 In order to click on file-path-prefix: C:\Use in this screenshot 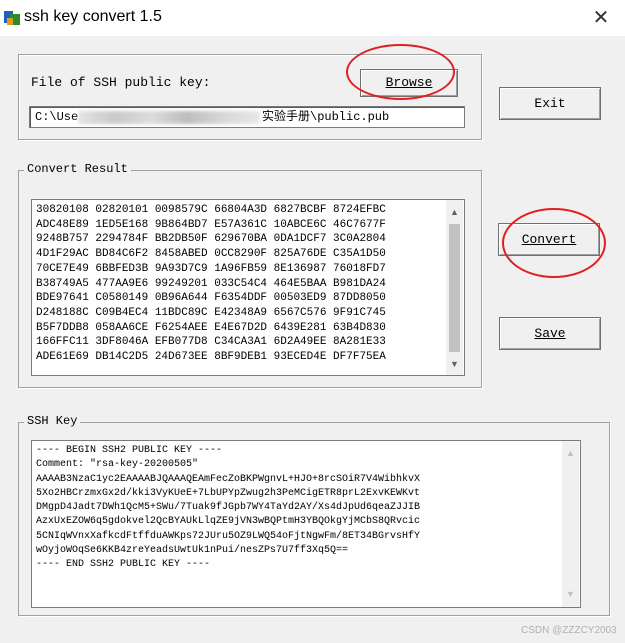, I will do `click(57, 117)`.